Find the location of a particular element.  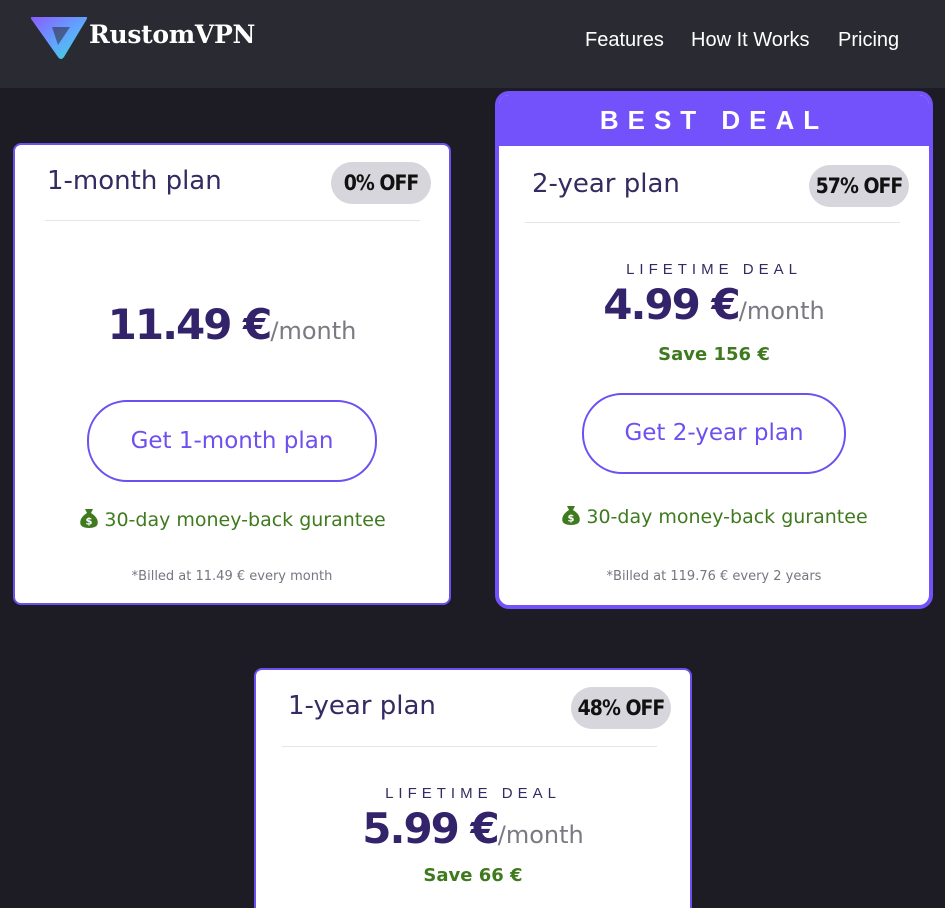

top-navbar: RustomVPN Features How It Works Pricing is located at coordinates (472, 44).